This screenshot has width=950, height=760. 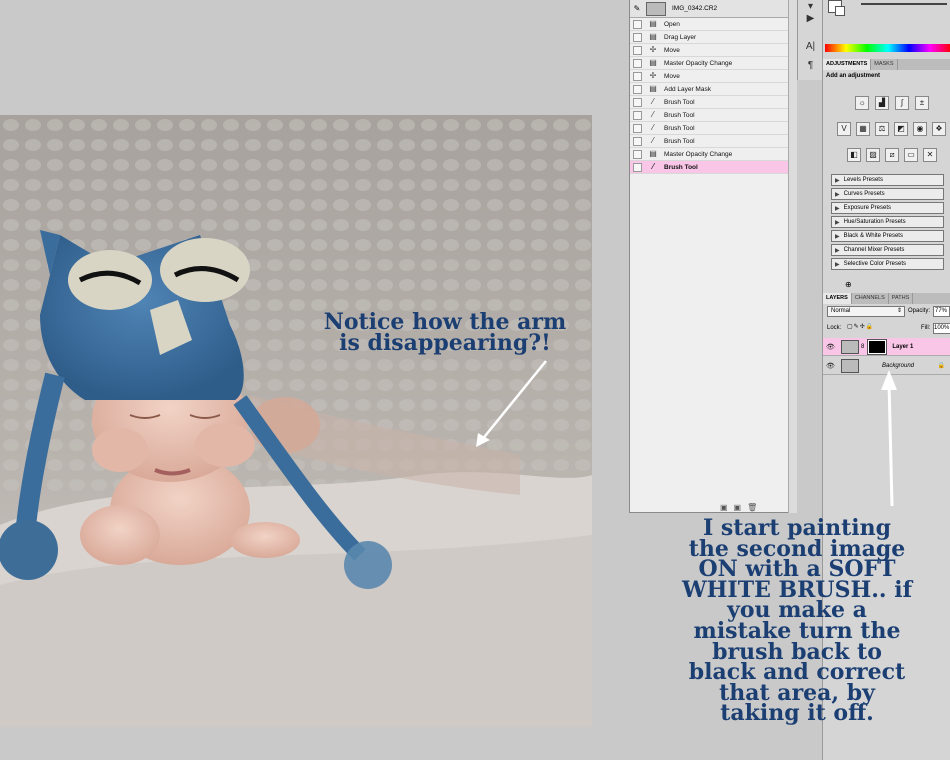 I want to click on layer-row-layer-1: 👁 8 Layer 1, so click(x=886, y=347).